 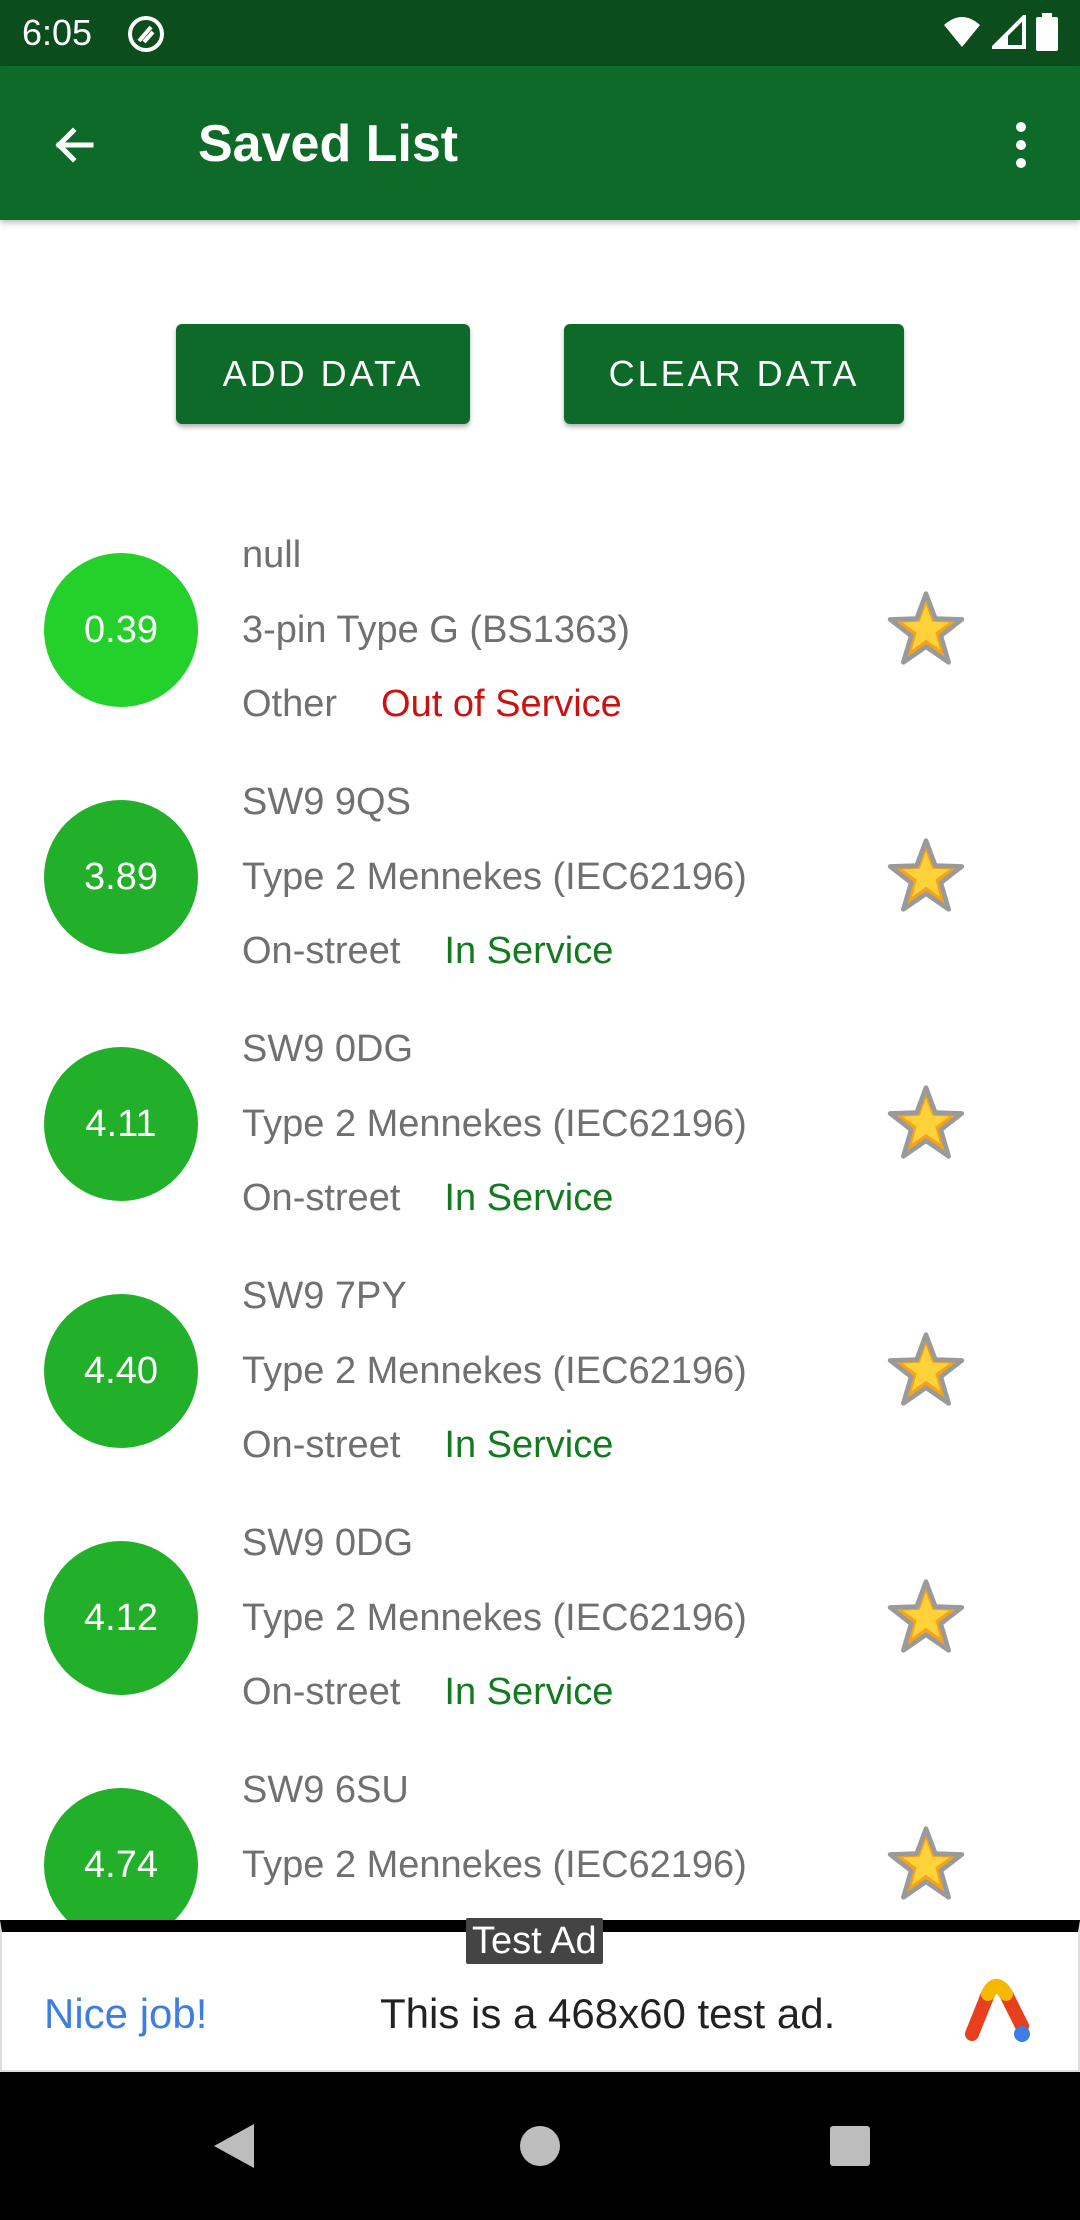 I want to click on square-recents-icon, so click(x=850, y=2146).